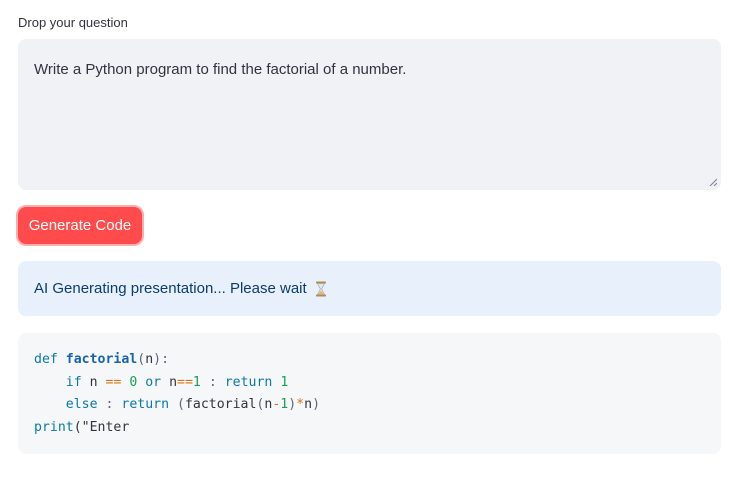 This screenshot has height=482, width=737. What do you see at coordinates (193, 405) in the screenshot?
I see `code-line-3: else : return (factorial(n-1)*n)` at bounding box center [193, 405].